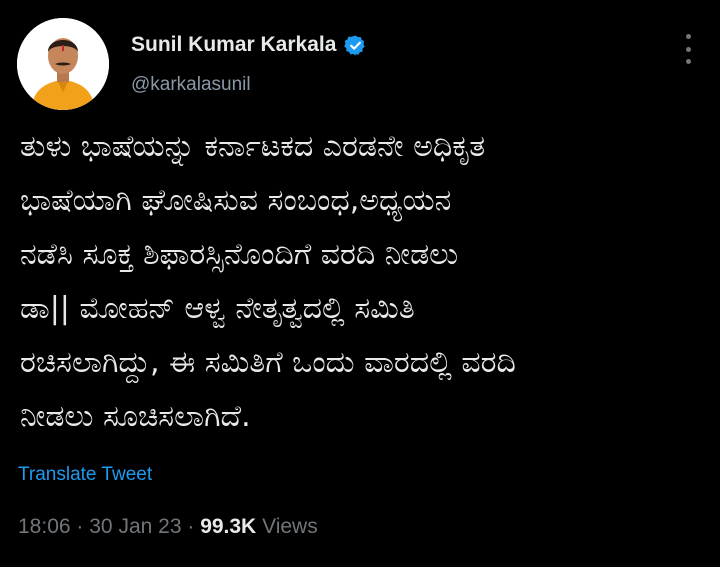  I want to click on views-count: 99.3K, so click(228, 526).